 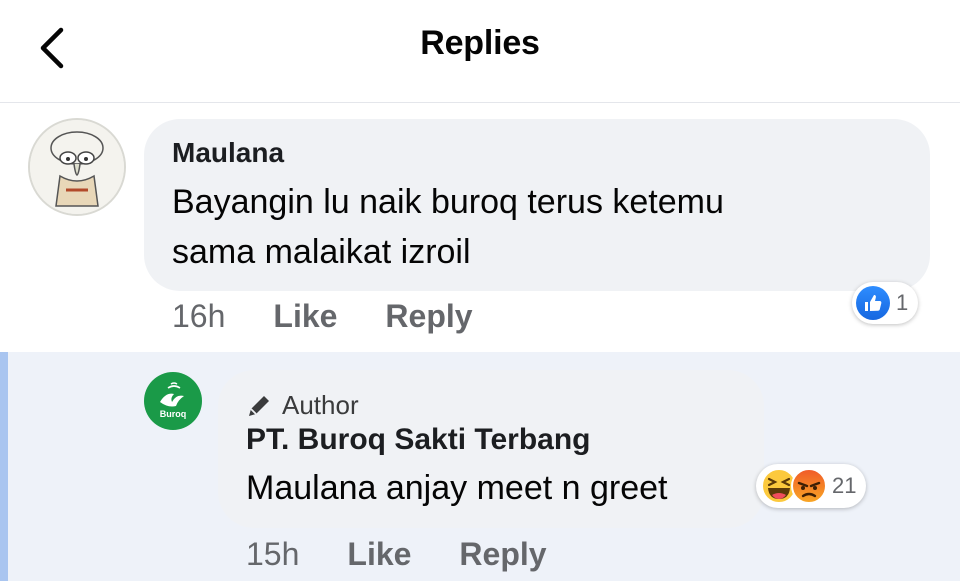 I want to click on pencil-icon, so click(x=259, y=405).